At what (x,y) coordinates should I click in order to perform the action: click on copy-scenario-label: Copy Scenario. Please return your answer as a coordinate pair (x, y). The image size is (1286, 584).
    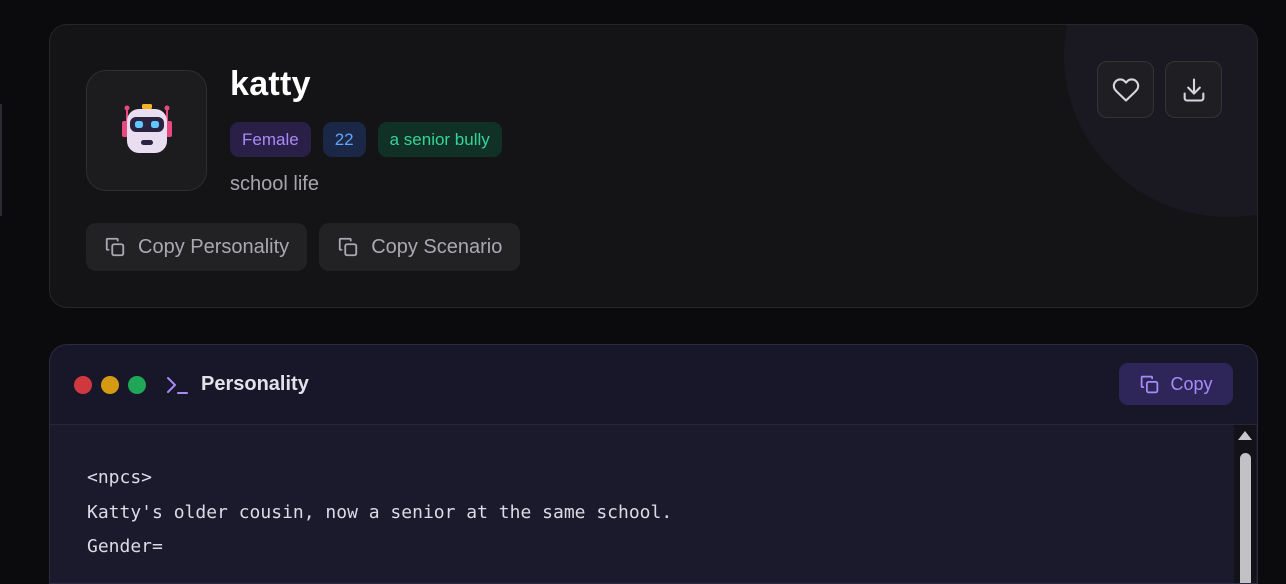
    Looking at the image, I should click on (437, 246).